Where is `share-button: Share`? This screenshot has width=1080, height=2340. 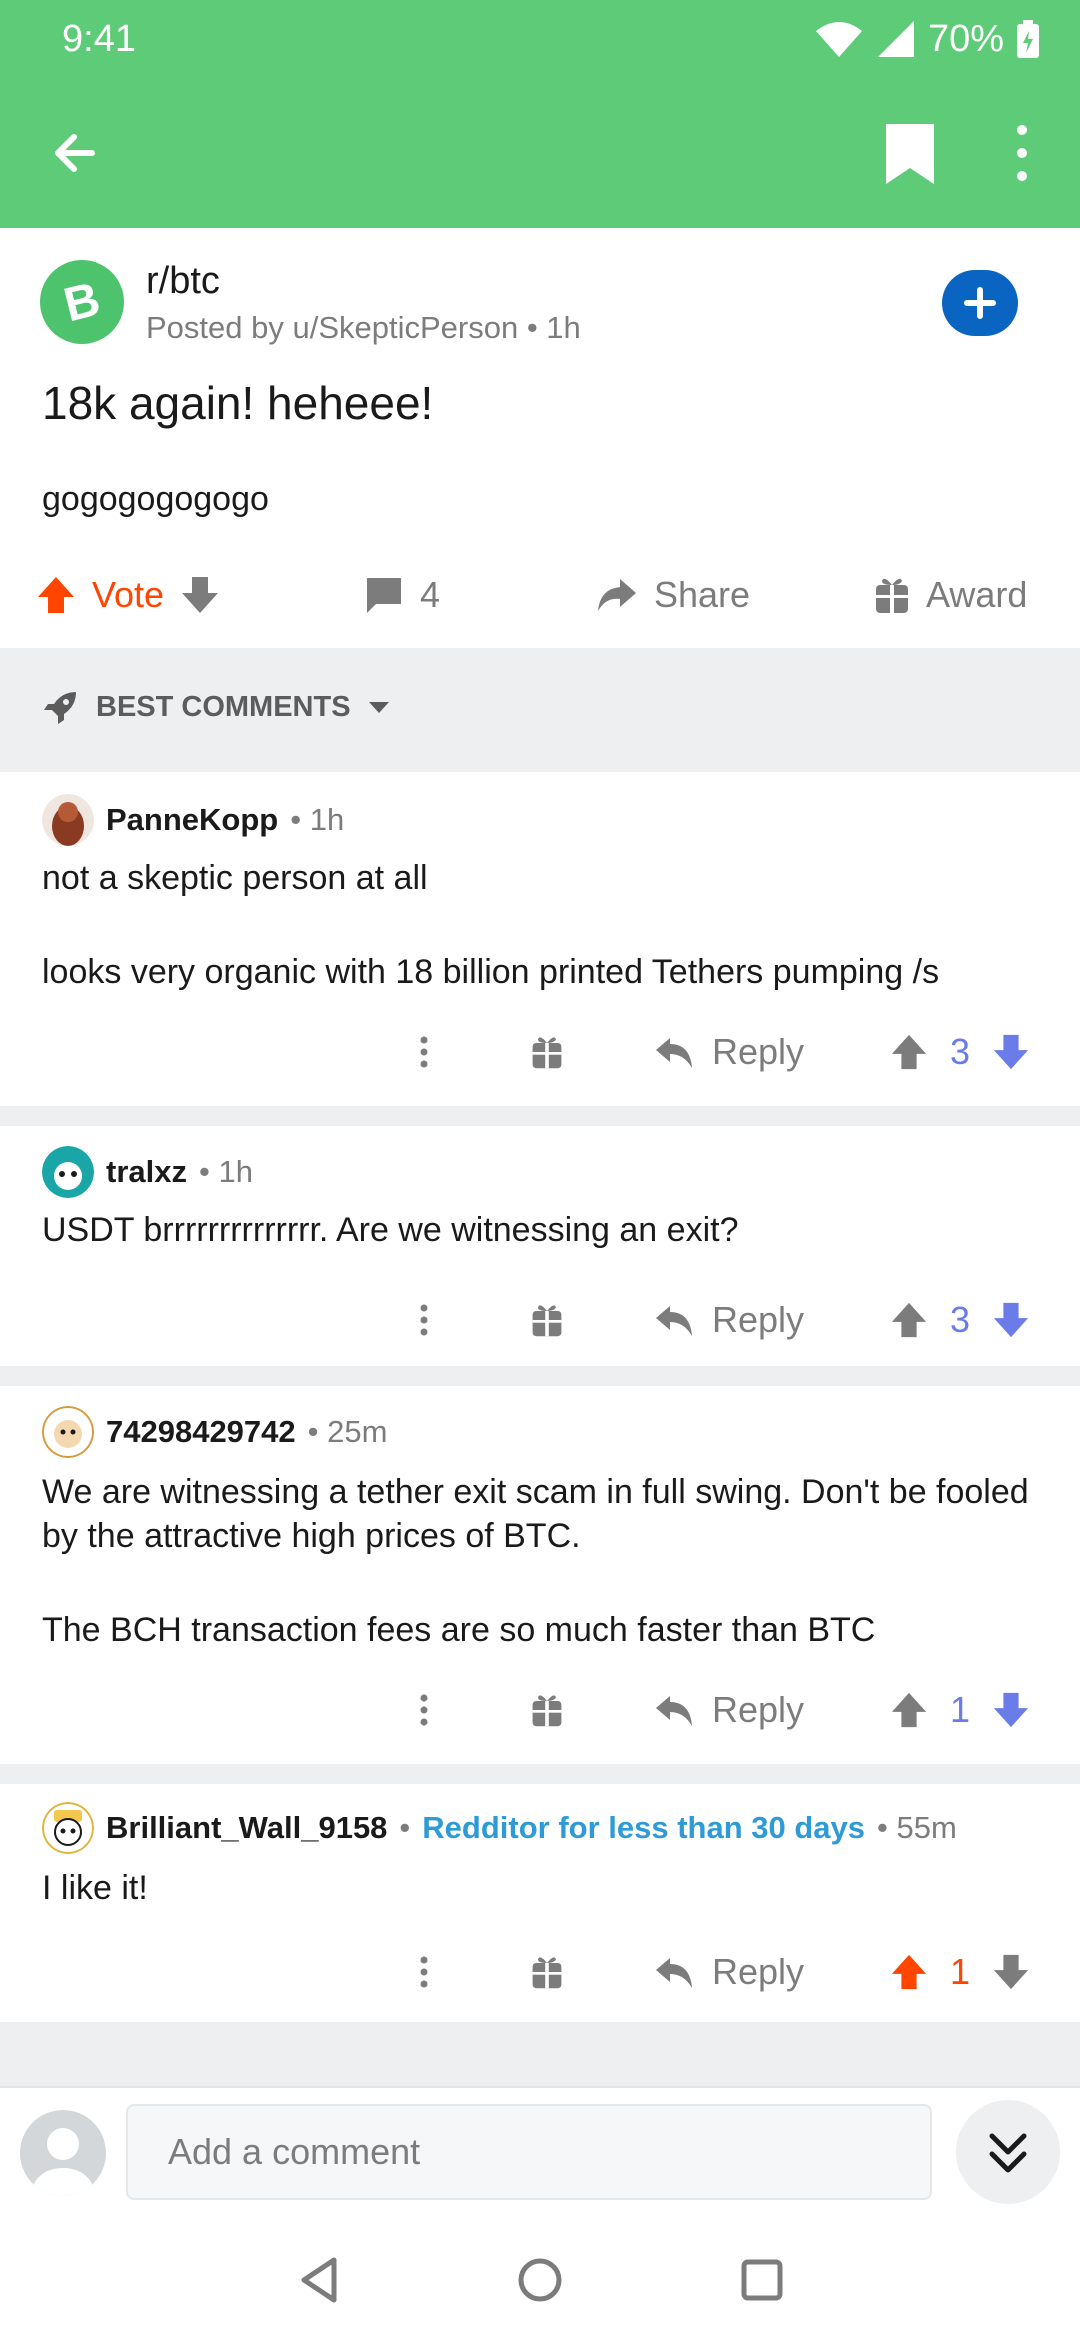
share-button: Share is located at coordinates (673, 595).